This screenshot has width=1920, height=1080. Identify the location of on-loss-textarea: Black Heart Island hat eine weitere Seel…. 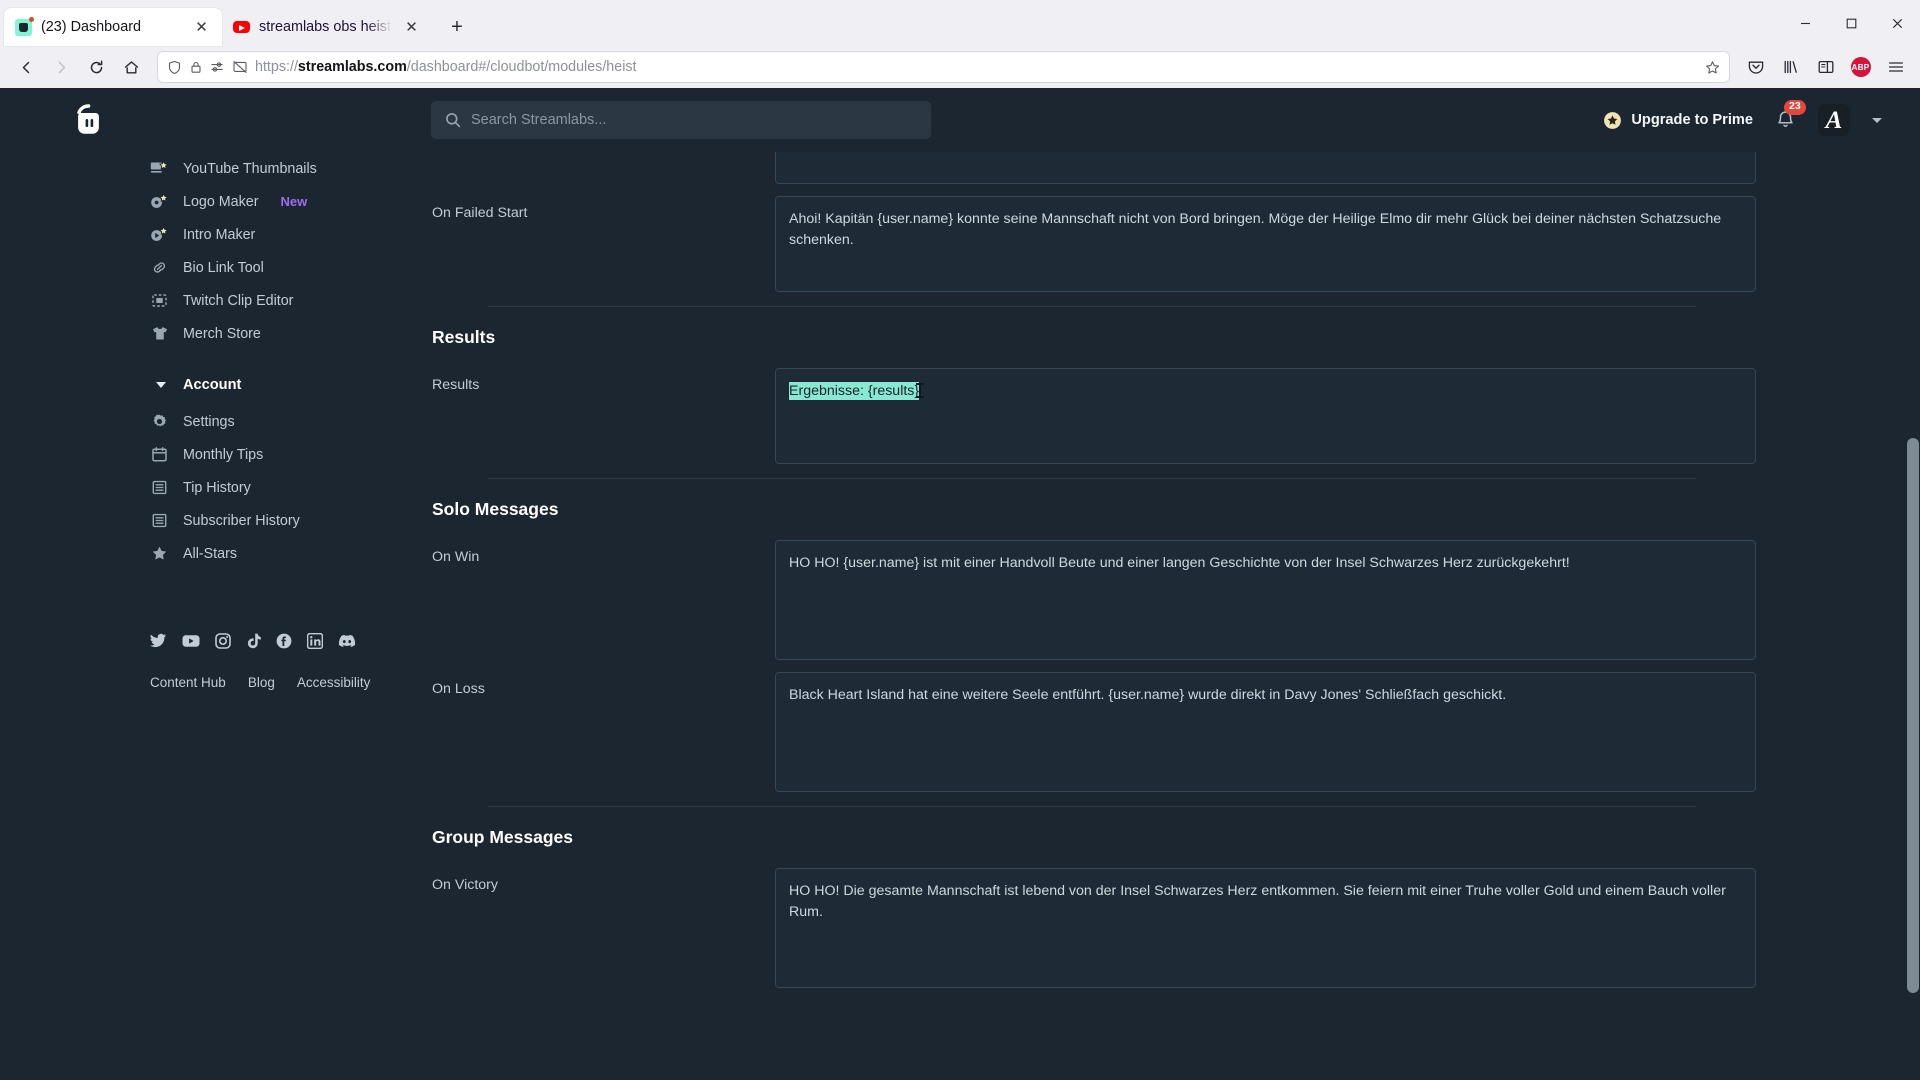
(1265, 732).